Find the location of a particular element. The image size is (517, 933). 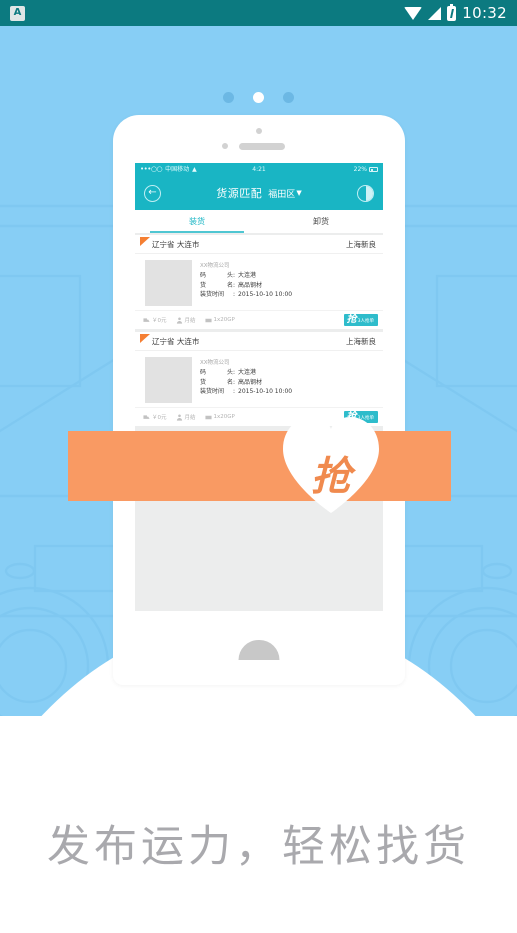

ios-status-bar: •••○○ 中国移动 ▲ 4:21 22% is located at coordinates (259, 169).